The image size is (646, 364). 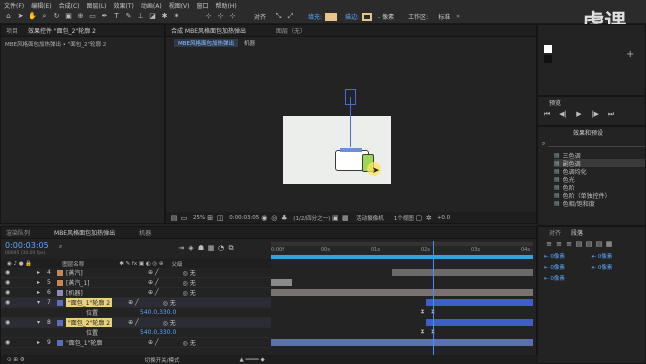 I want to click on layer-row: ◉ ▸ 5 [蒸汽_1] ⊕ ╱ ◎ 无, so click(x=136, y=283).